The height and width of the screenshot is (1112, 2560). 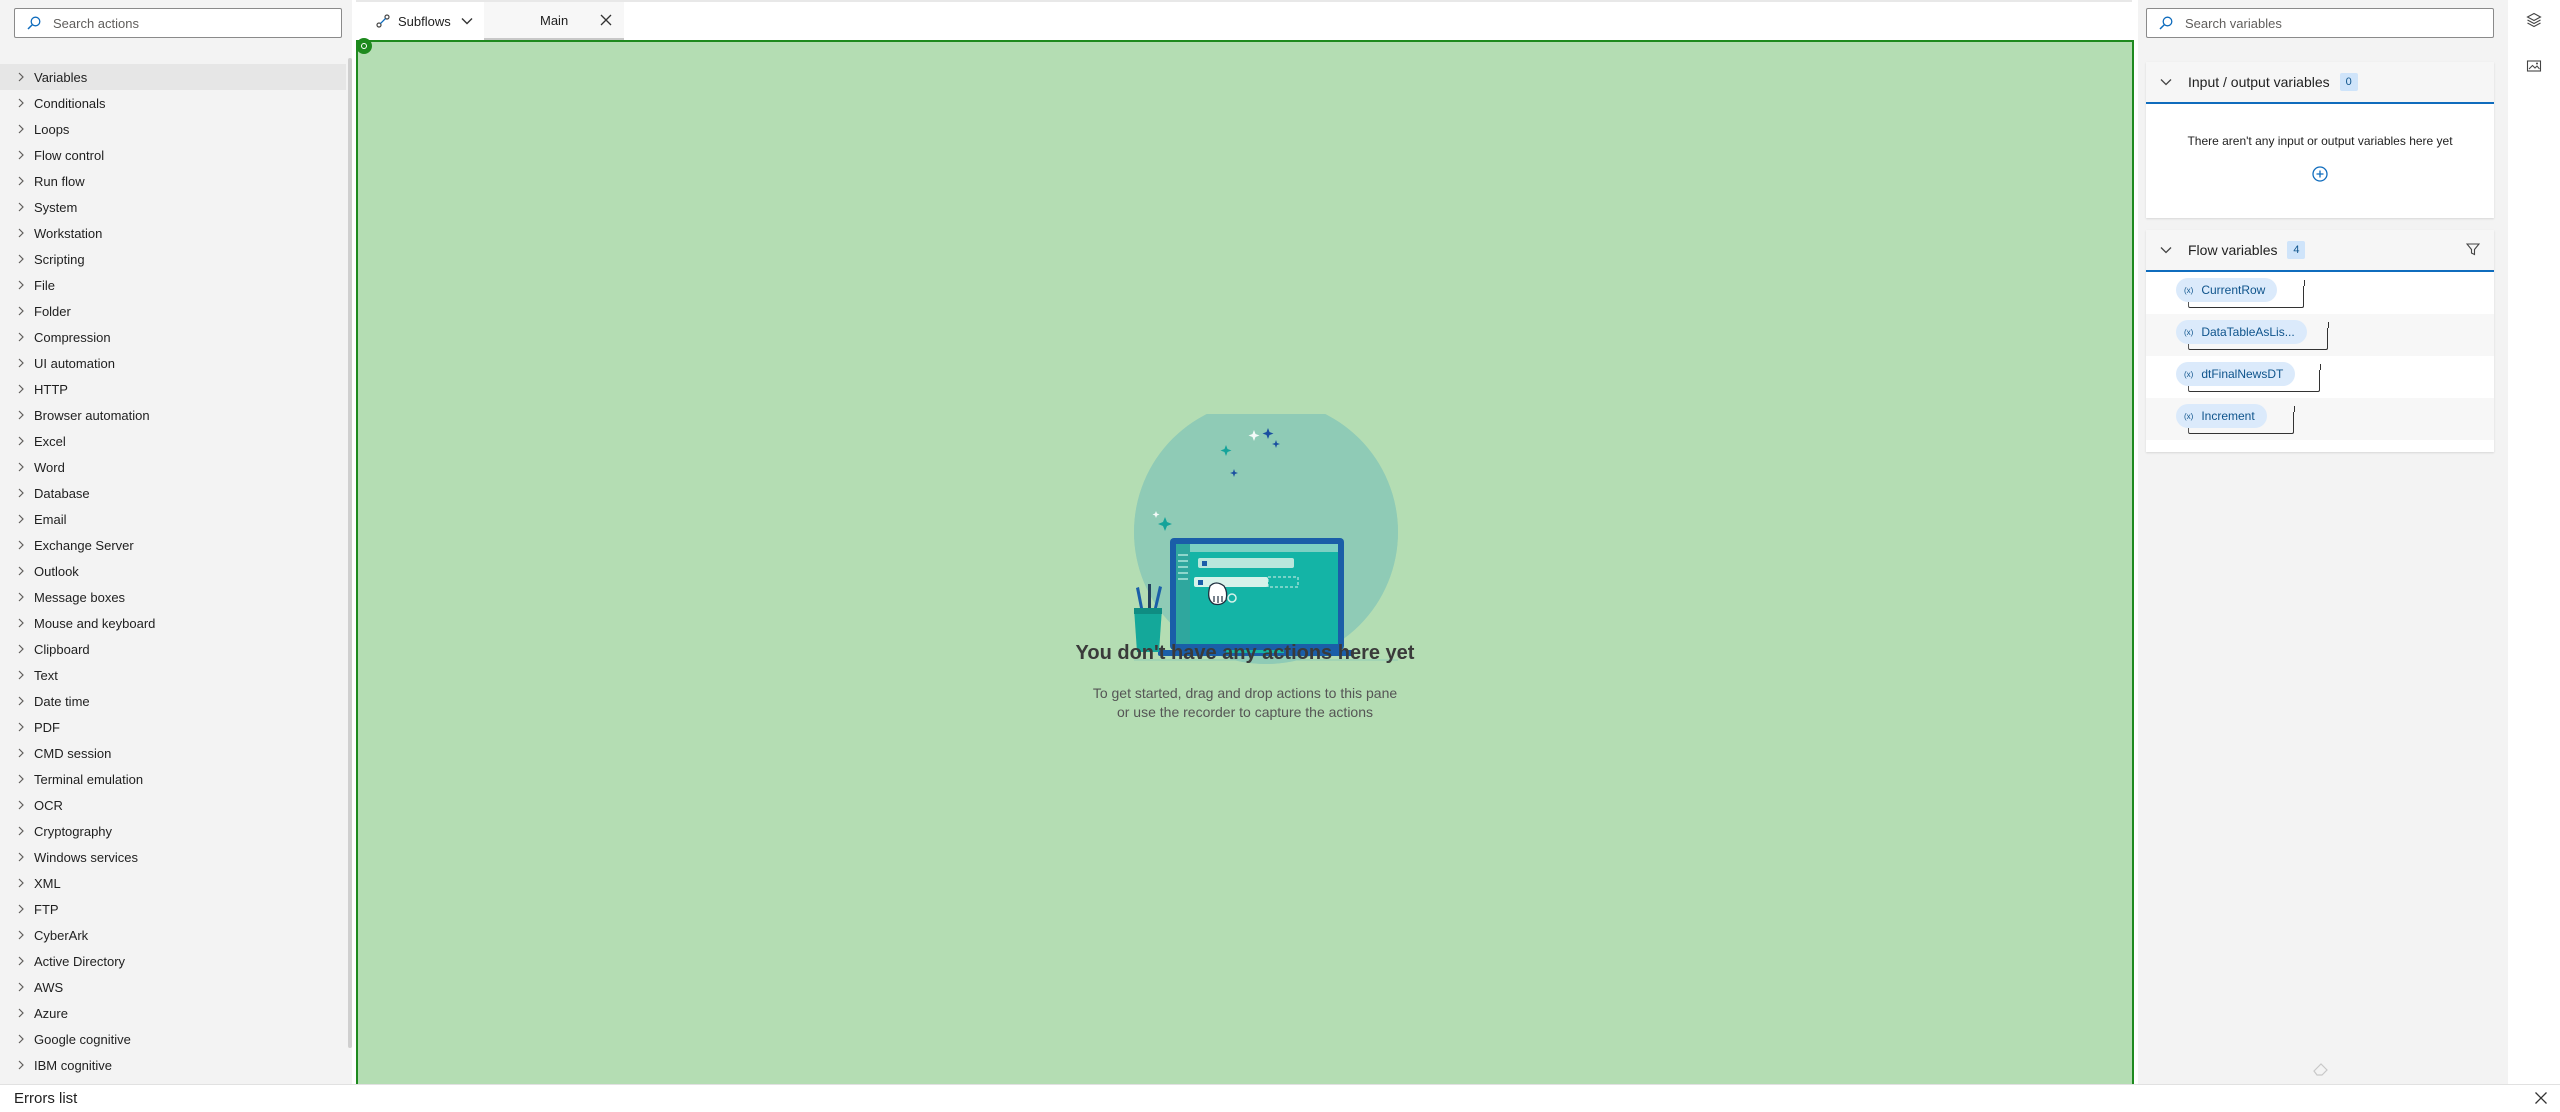 I want to click on action-category-label: Word, so click(x=49, y=467).